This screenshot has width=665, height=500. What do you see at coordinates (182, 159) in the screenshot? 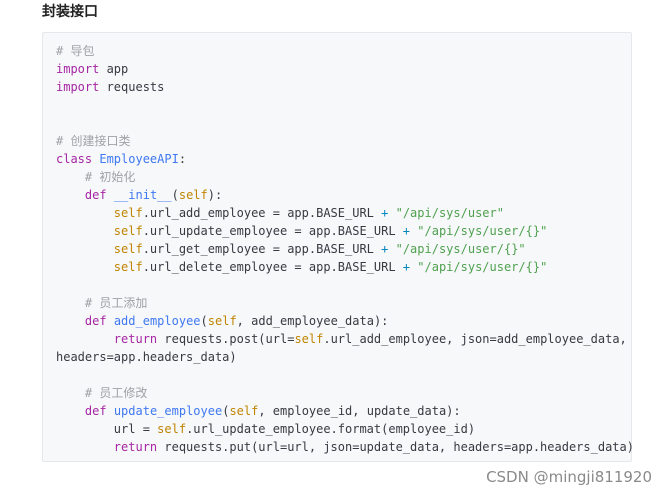
I see `code-token: :` at bounding box center [182, 159].